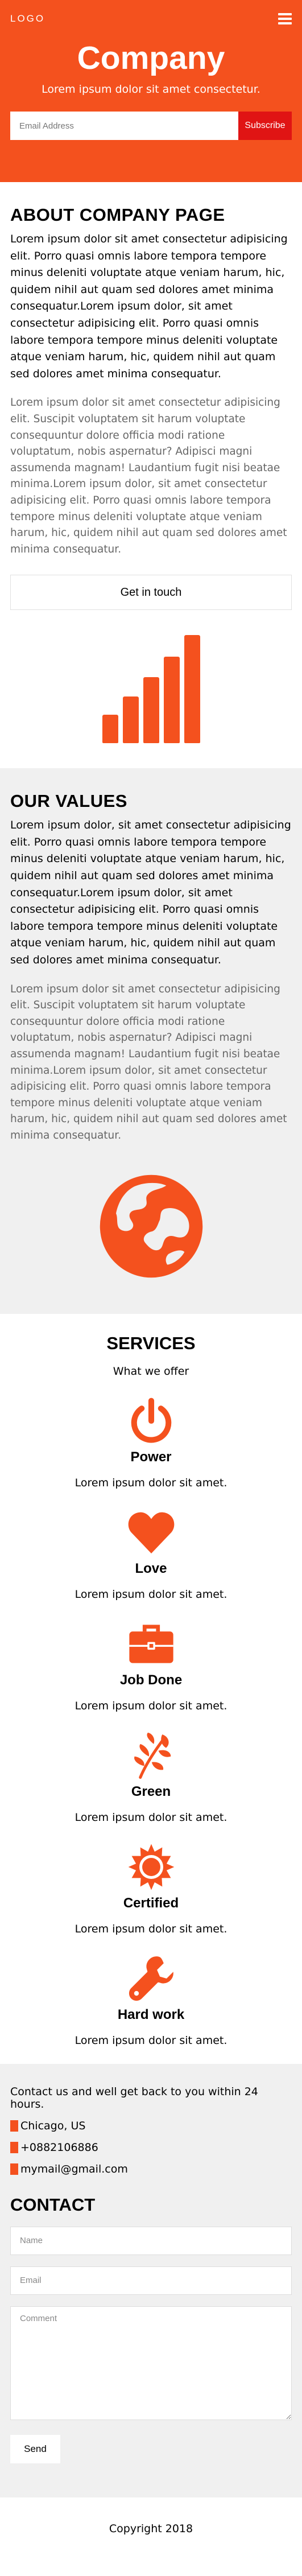 The width and height of the screenshot is (302, 2576). I want to click on service-name: Power, so click(151, 1457).